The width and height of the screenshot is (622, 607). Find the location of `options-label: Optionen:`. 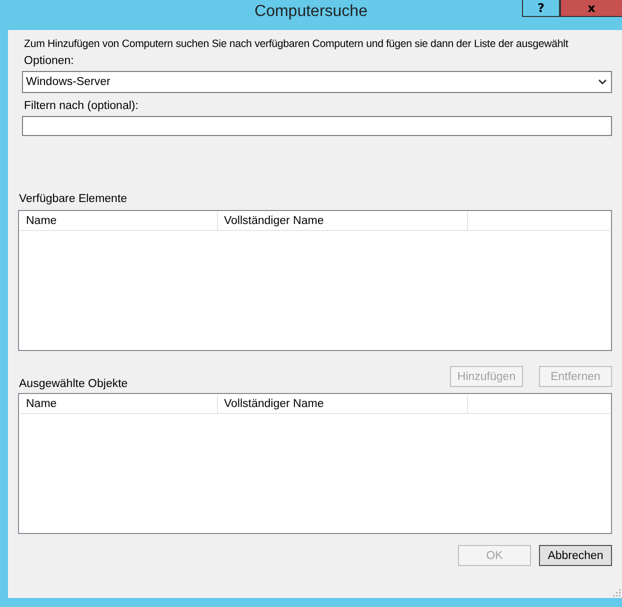

options-label: Optionen: is located at coordinates (49, 61).